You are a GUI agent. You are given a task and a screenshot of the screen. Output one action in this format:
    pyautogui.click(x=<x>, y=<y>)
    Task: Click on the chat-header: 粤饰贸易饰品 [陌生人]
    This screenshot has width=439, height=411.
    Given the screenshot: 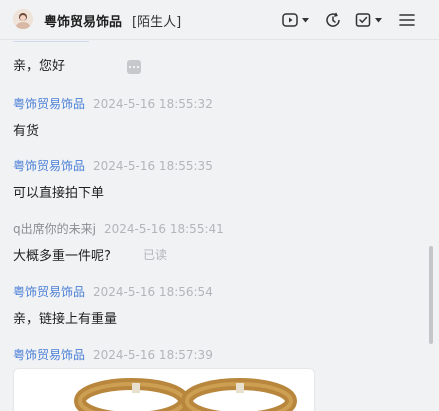 What is the action you would take?
    pyautogui.click(x=219, y=20)
    